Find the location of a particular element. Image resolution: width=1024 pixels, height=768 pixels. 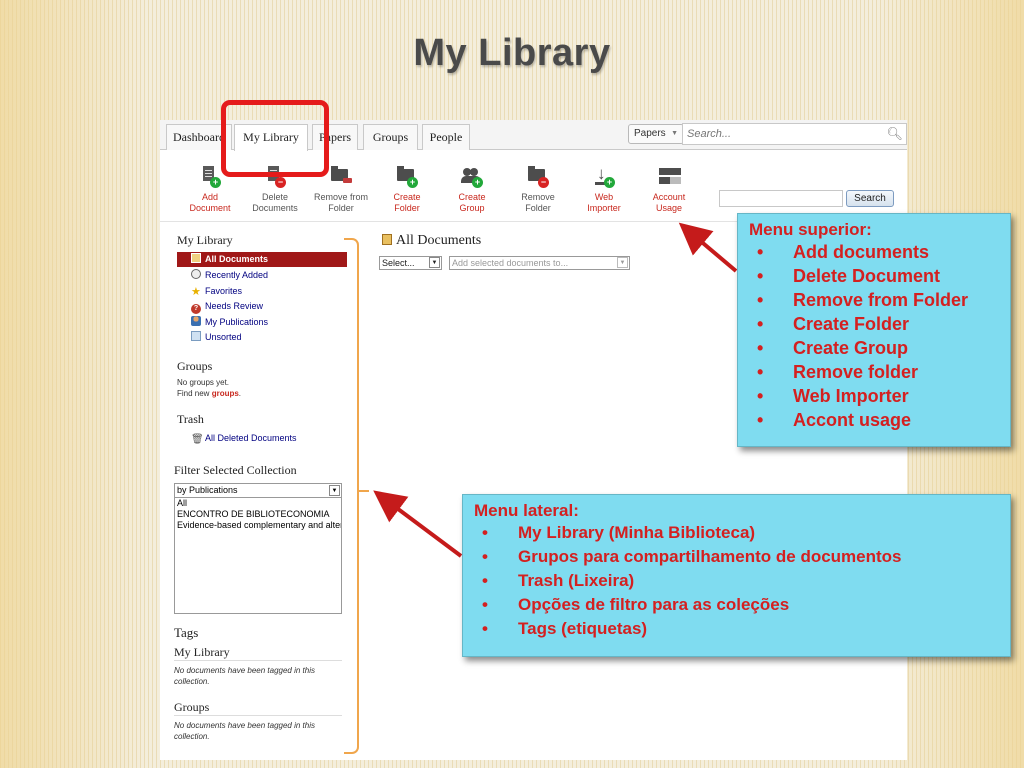

search-scope-select: Papers ▼ is located at coordinates (656, 134).